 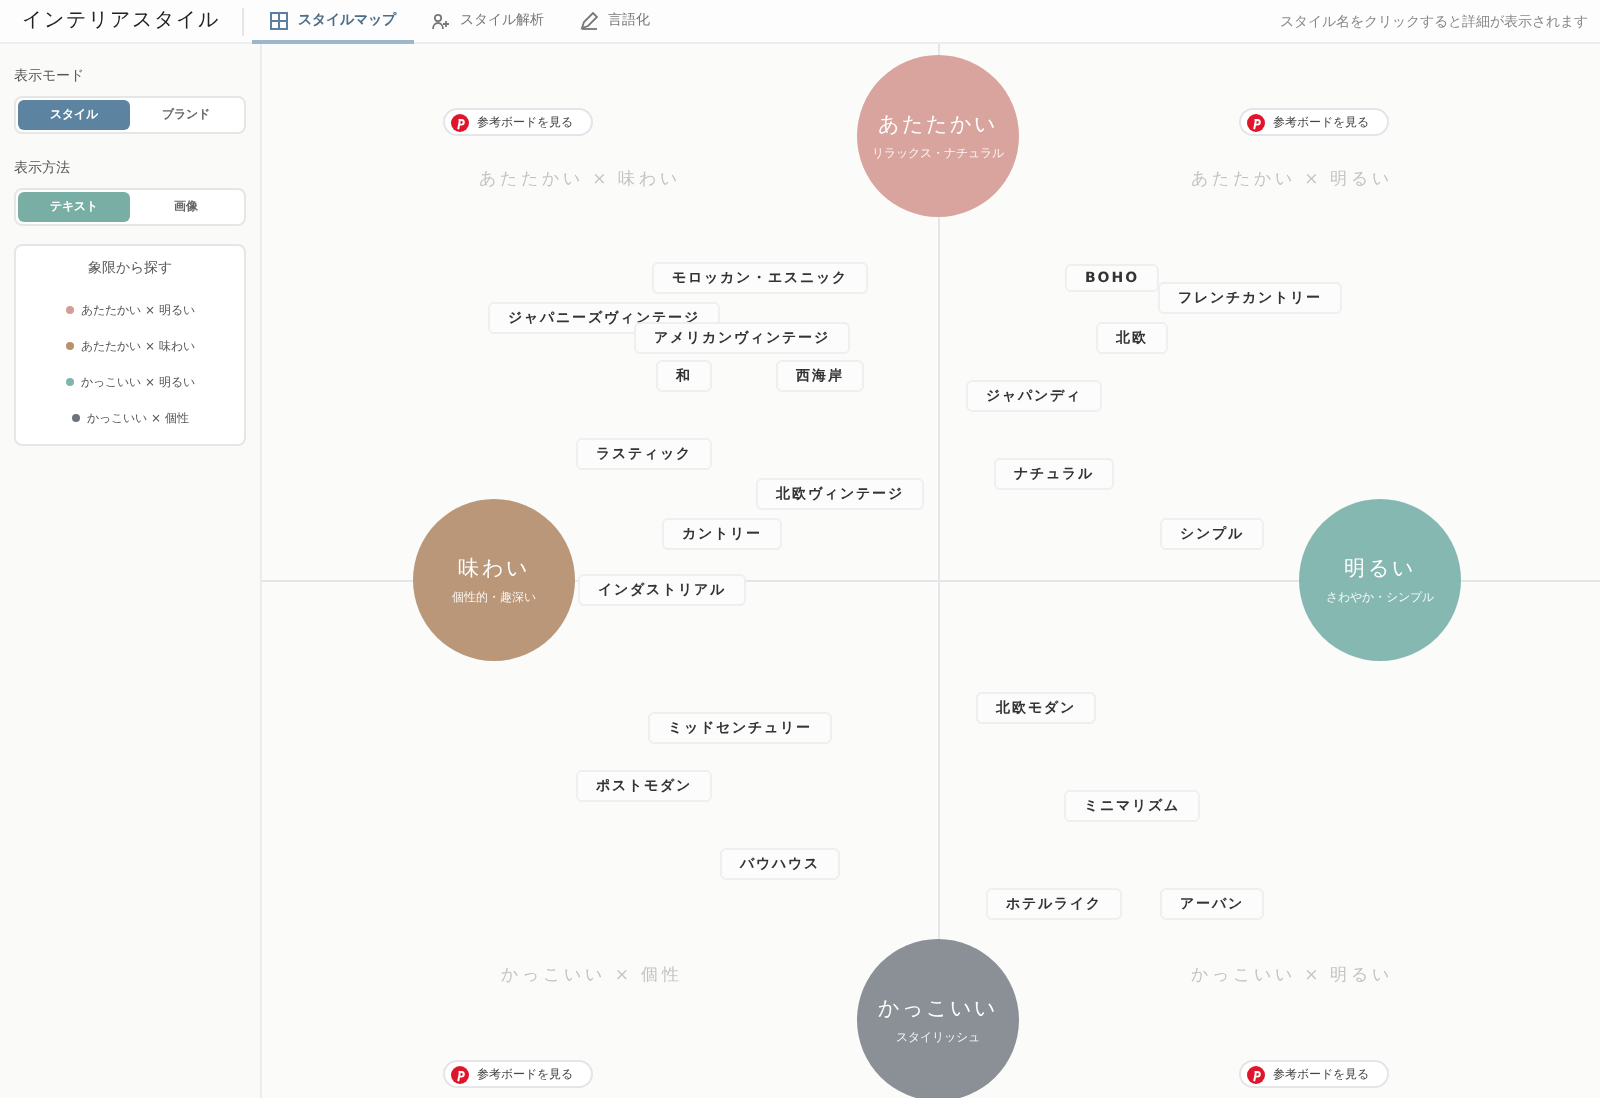 What do you see at coordinates (279, 20) in the screenshot?
I see `grid-icon` at bounding box center [279, 20].